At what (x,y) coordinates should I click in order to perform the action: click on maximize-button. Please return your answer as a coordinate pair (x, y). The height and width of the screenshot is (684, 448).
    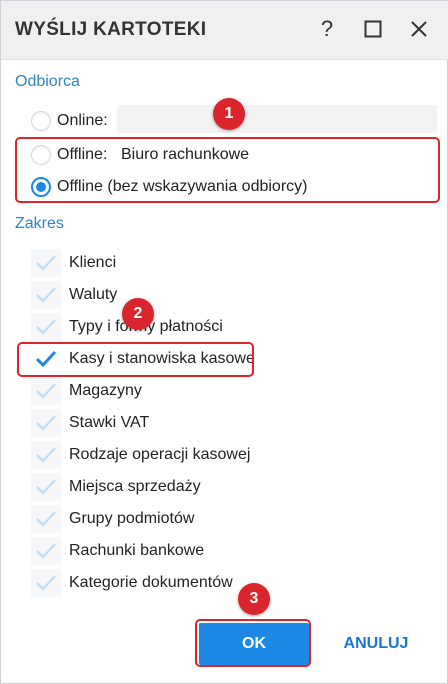
    Looking at the image, I should click on (373, 29).